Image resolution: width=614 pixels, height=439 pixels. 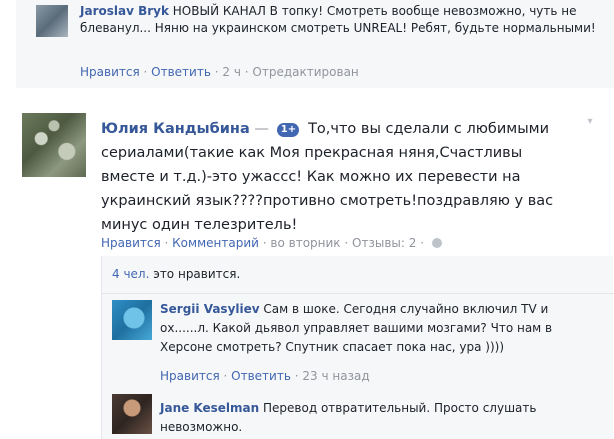 What do you see at coordinates (124, 11) in the screenshot?
I see `comment-author: Jaroslav Bryk` at bounding box center [124, 11].